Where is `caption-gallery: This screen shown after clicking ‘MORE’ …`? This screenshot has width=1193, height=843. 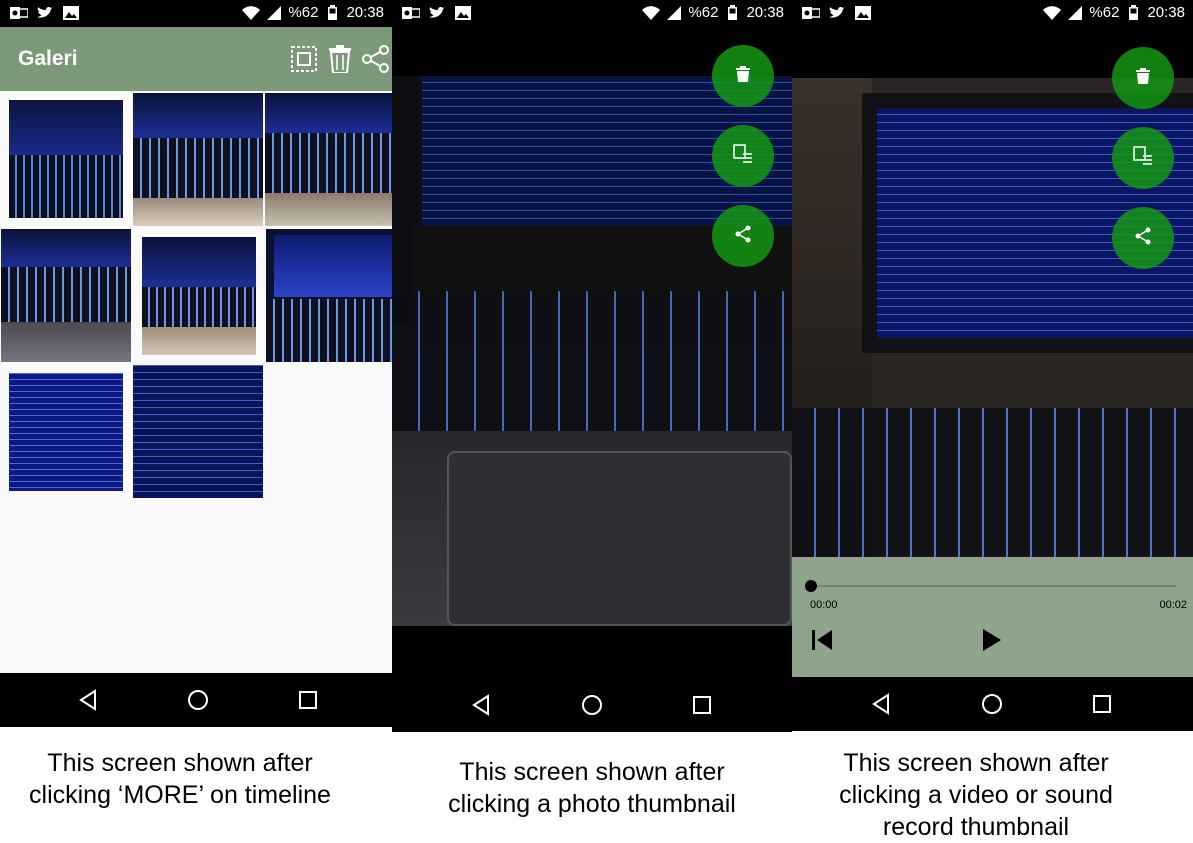 caption-gallery: This screen shown after clicking ‘MORE’ … is located at coordinates (180, 779).